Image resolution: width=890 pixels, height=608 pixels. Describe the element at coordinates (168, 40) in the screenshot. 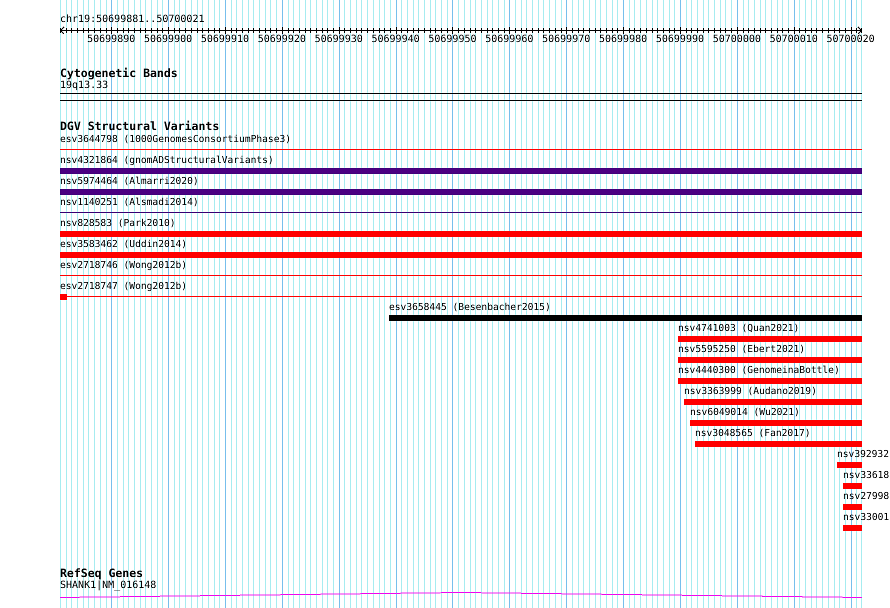

I see `tick-label: 50699900` at that location.